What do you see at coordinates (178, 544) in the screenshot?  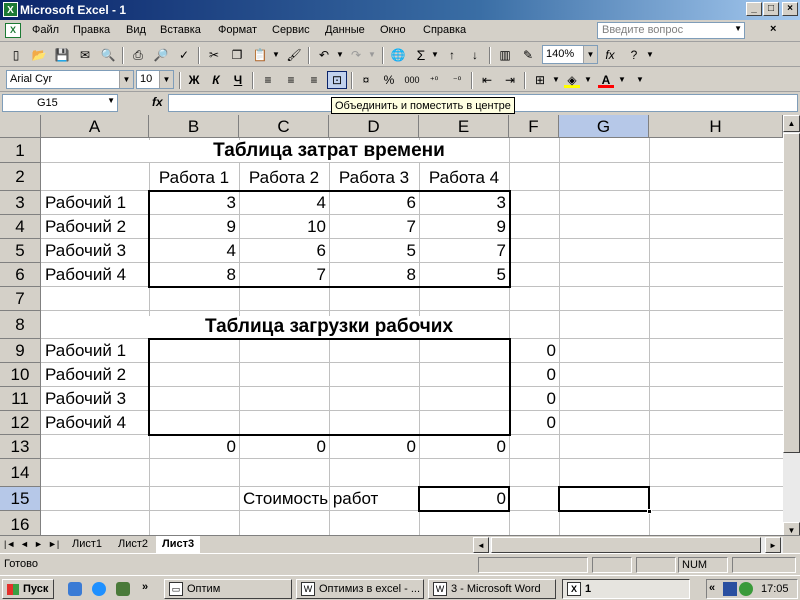 I see `sheet-tab-3: Лист3` at bounding box center [178, 544].